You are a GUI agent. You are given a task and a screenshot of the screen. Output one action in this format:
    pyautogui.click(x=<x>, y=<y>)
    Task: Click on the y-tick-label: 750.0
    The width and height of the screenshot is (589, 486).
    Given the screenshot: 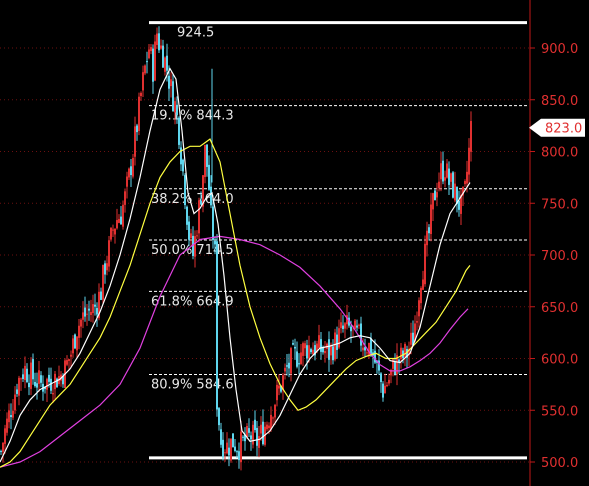 What is the action you would take?
    pyautogui.click(x=559, y=204)
    